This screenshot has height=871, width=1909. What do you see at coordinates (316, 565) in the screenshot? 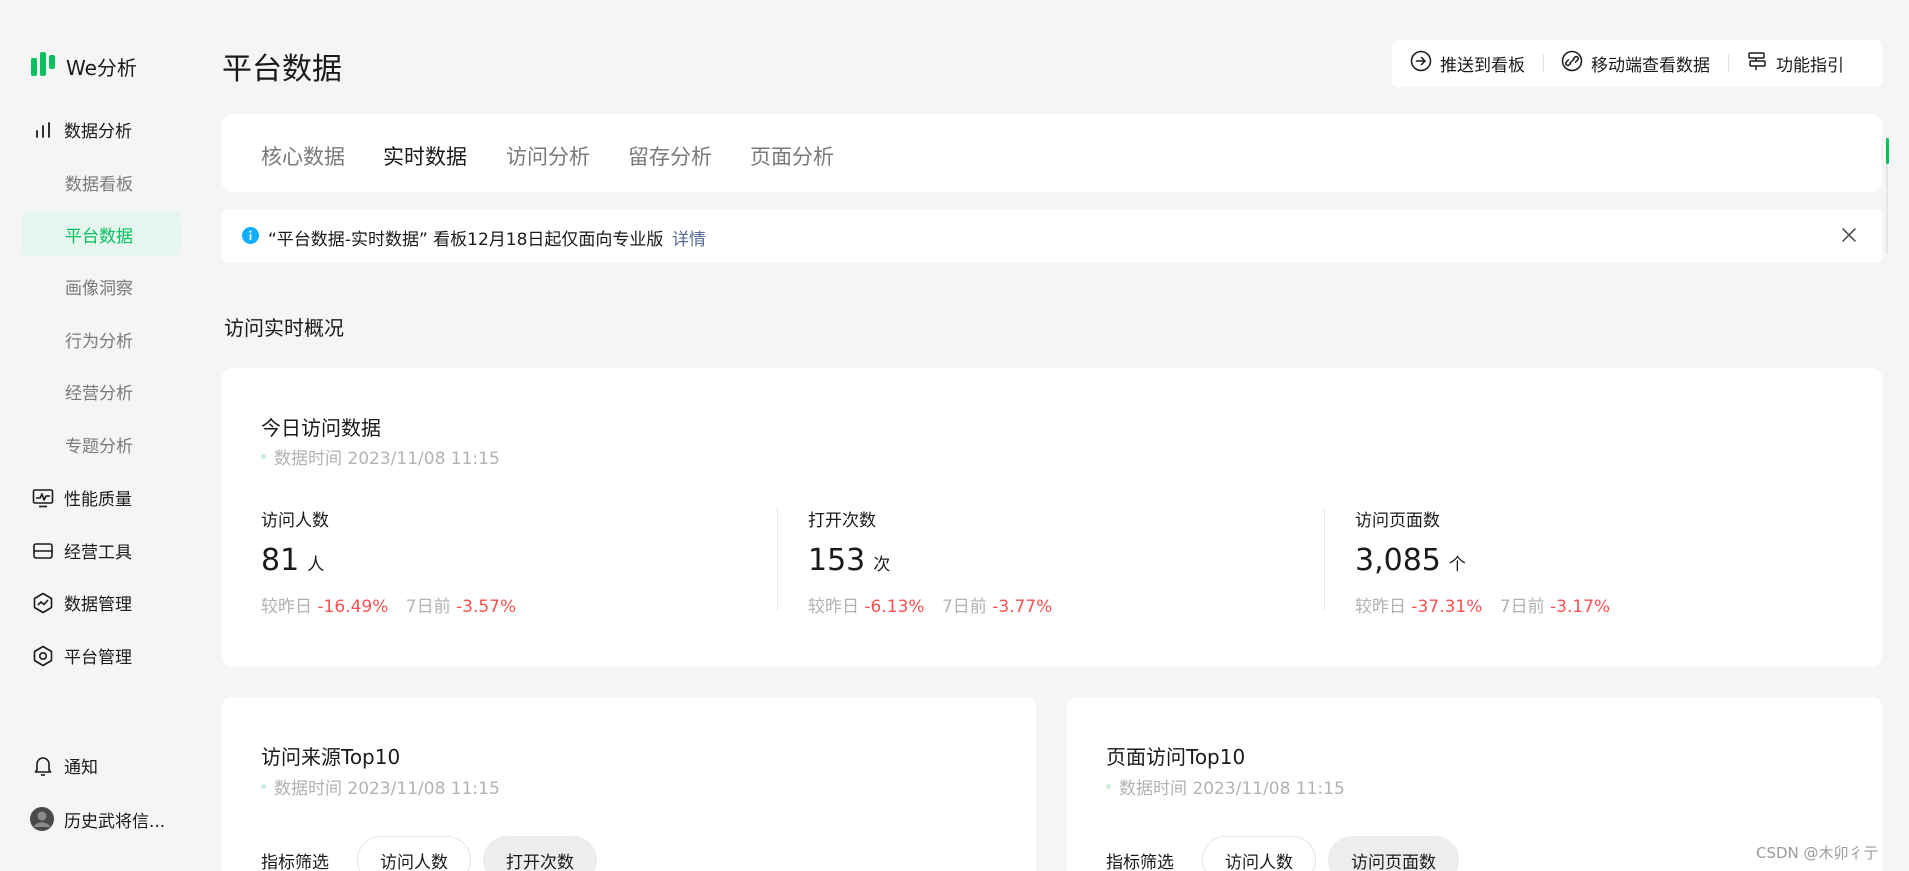
I see `metric-unit: 人` at bounding box center [316, 565].